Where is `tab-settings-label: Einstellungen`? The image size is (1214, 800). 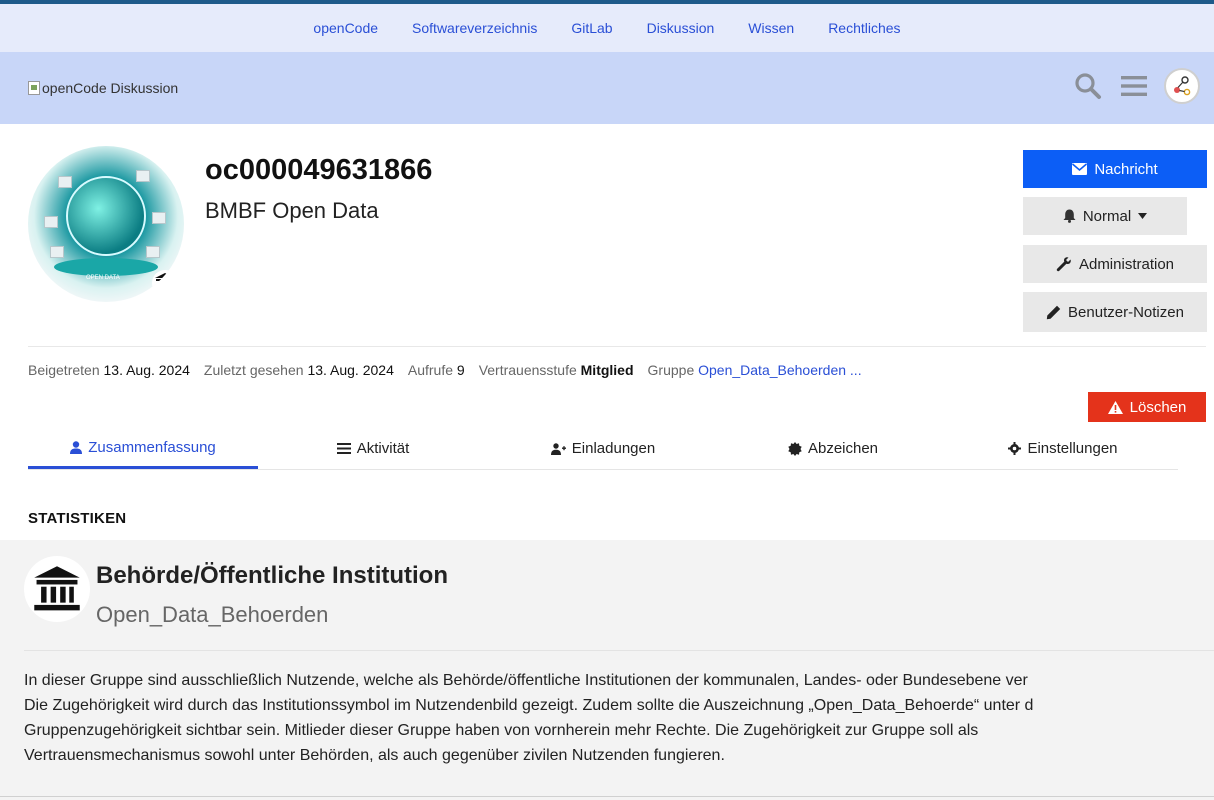 tab-settings-label: Einstellungen is located at coordinates (1072, 448).